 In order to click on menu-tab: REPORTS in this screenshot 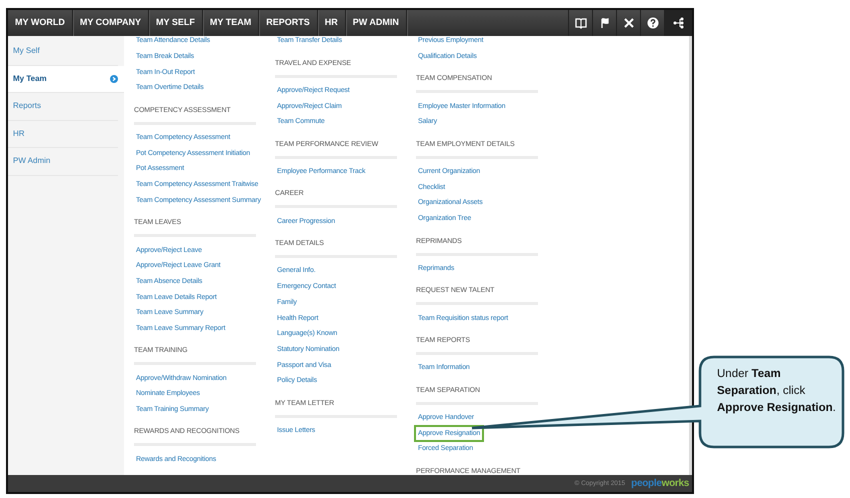, I will do `click(288, 23)`.